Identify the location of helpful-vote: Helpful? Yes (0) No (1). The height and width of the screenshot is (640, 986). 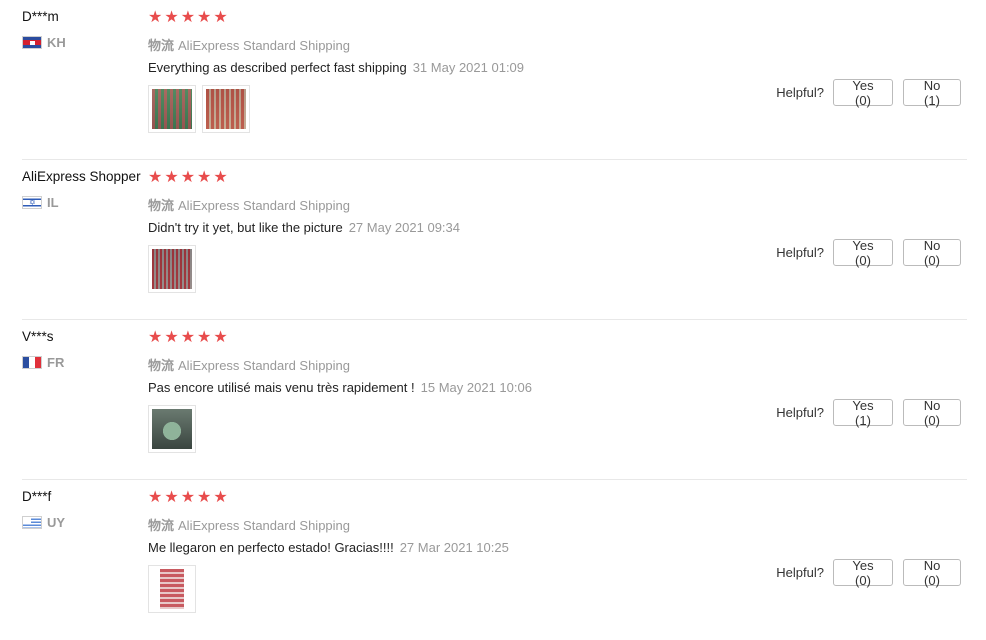
(868, 93).